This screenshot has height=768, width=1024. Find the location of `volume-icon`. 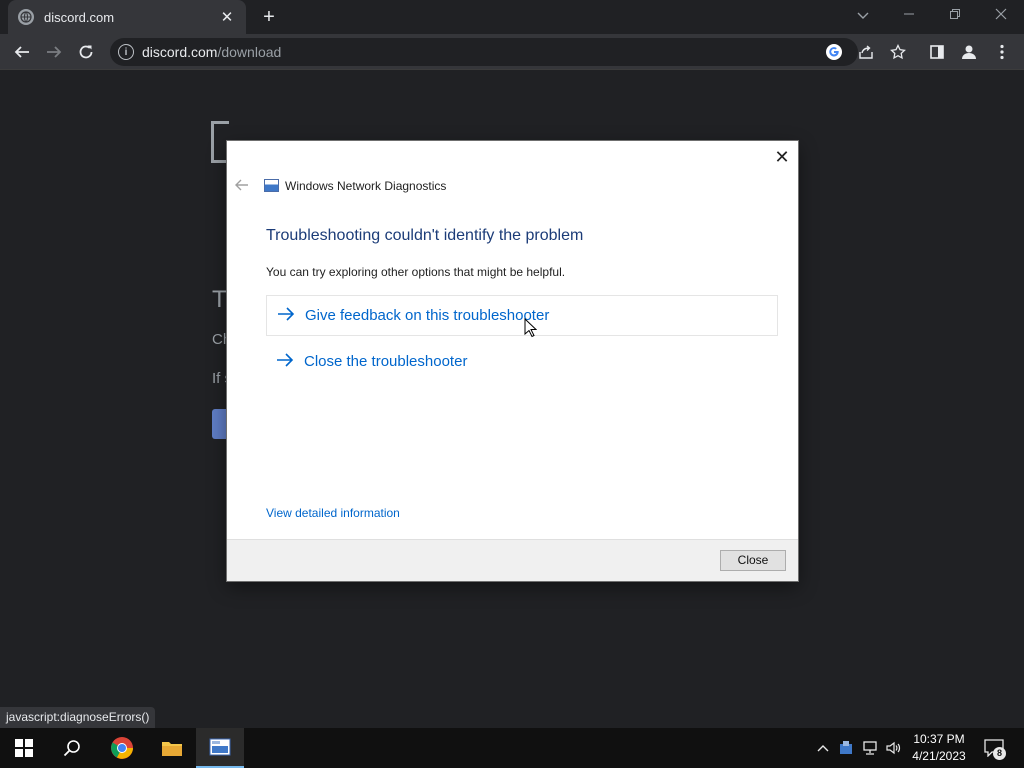

volume-icon is located at coordinates (894, 748).